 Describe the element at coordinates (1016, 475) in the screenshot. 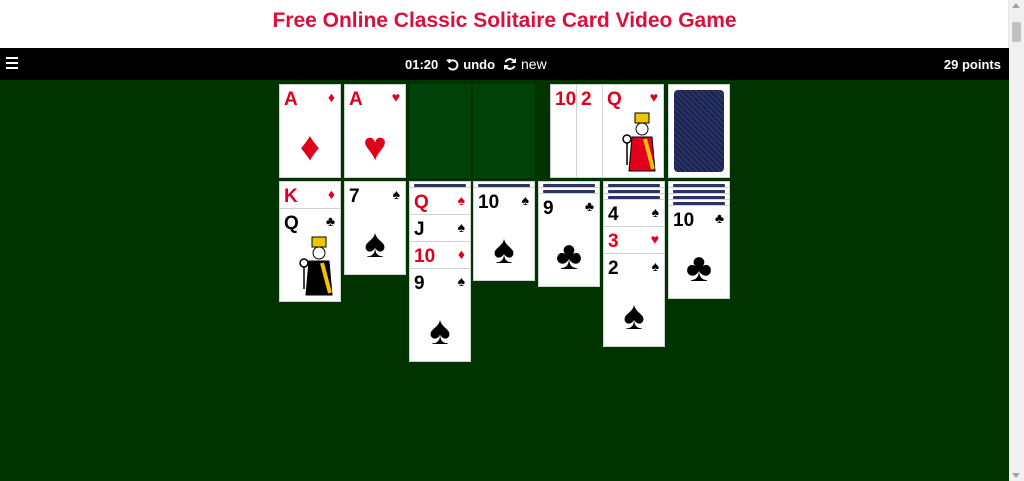

I see `scroll-down-arrow-icon` at that location.